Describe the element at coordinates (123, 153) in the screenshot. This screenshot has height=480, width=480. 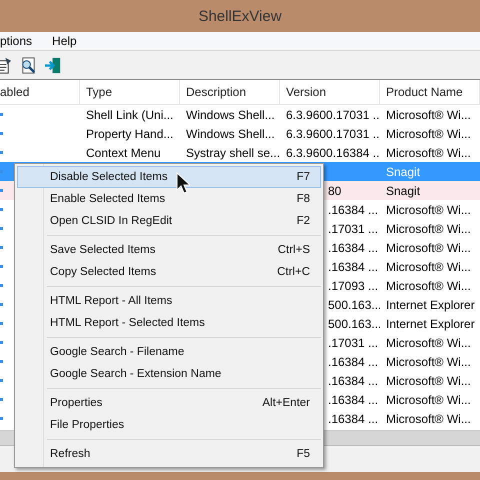
I see `table-cell: Context Menu` at that location.